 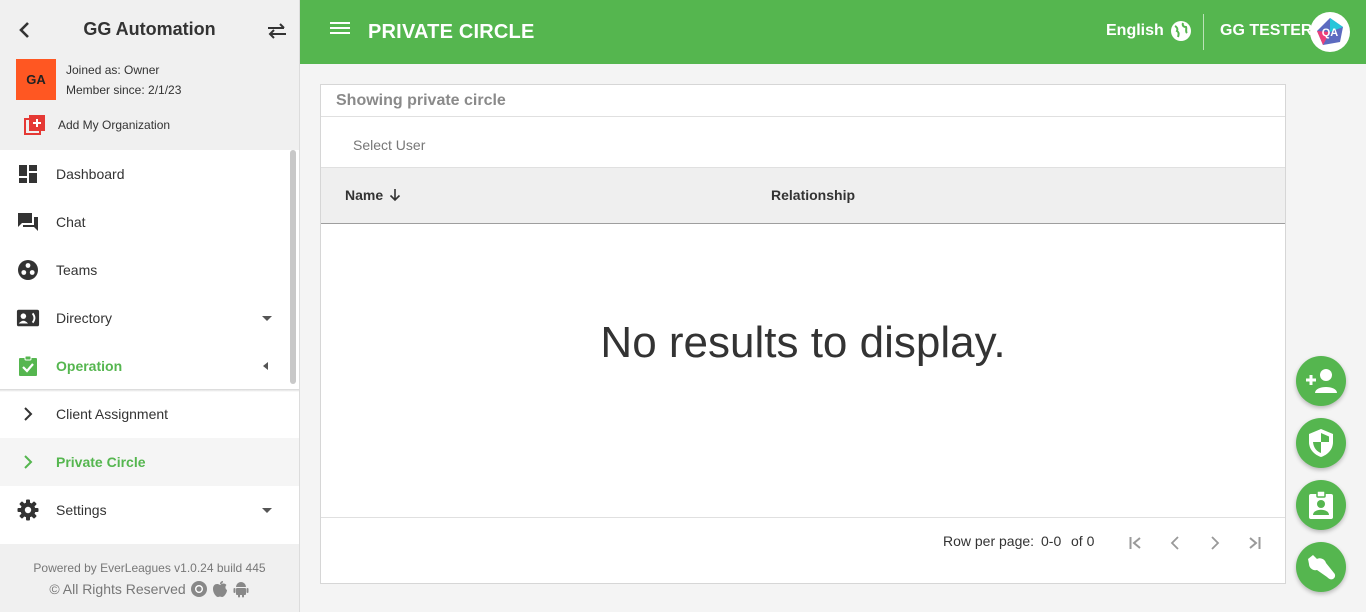 I want to click on sidebar-scrollbar, so click(x=293, y=267).